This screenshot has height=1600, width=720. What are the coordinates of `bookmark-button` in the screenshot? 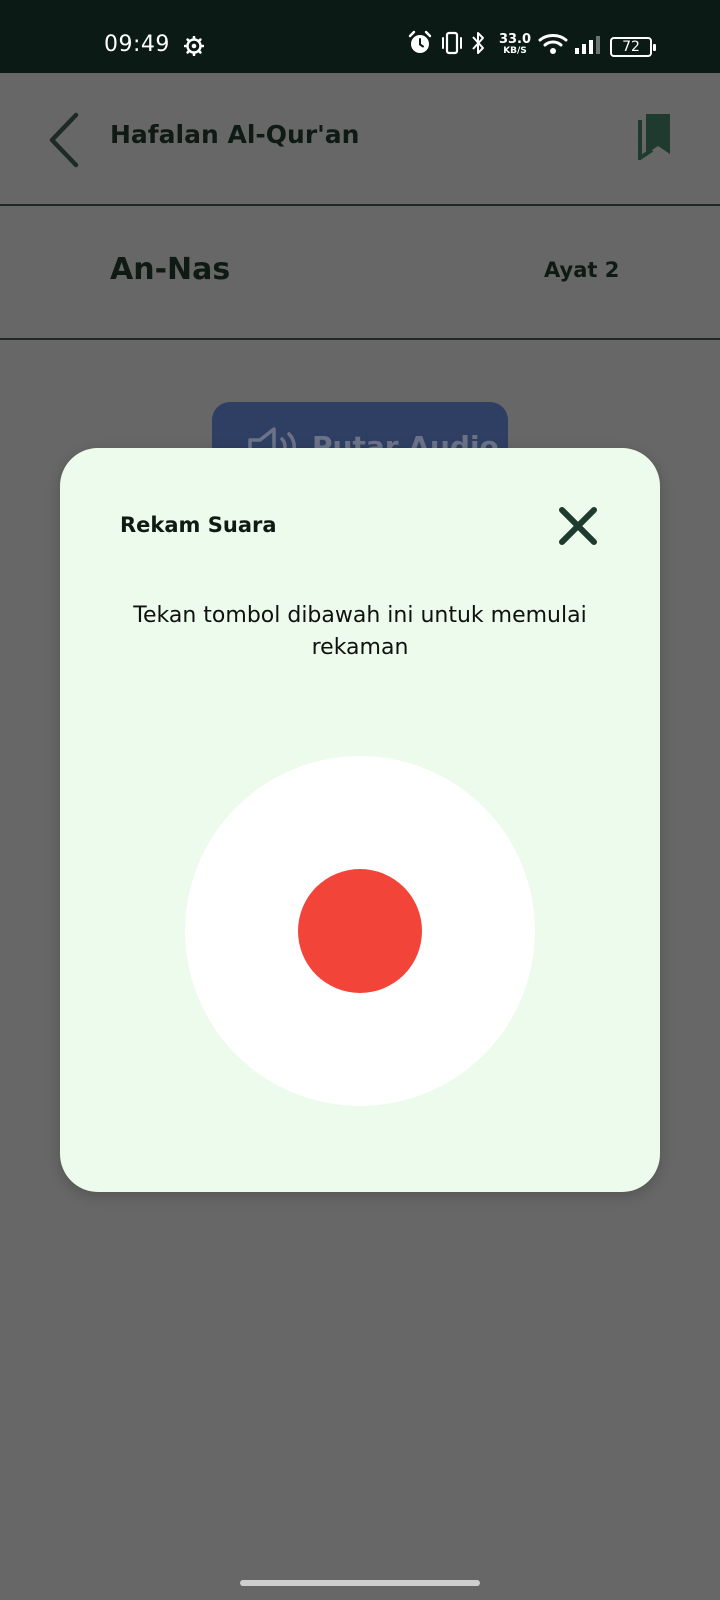 It's located at (654, 138).